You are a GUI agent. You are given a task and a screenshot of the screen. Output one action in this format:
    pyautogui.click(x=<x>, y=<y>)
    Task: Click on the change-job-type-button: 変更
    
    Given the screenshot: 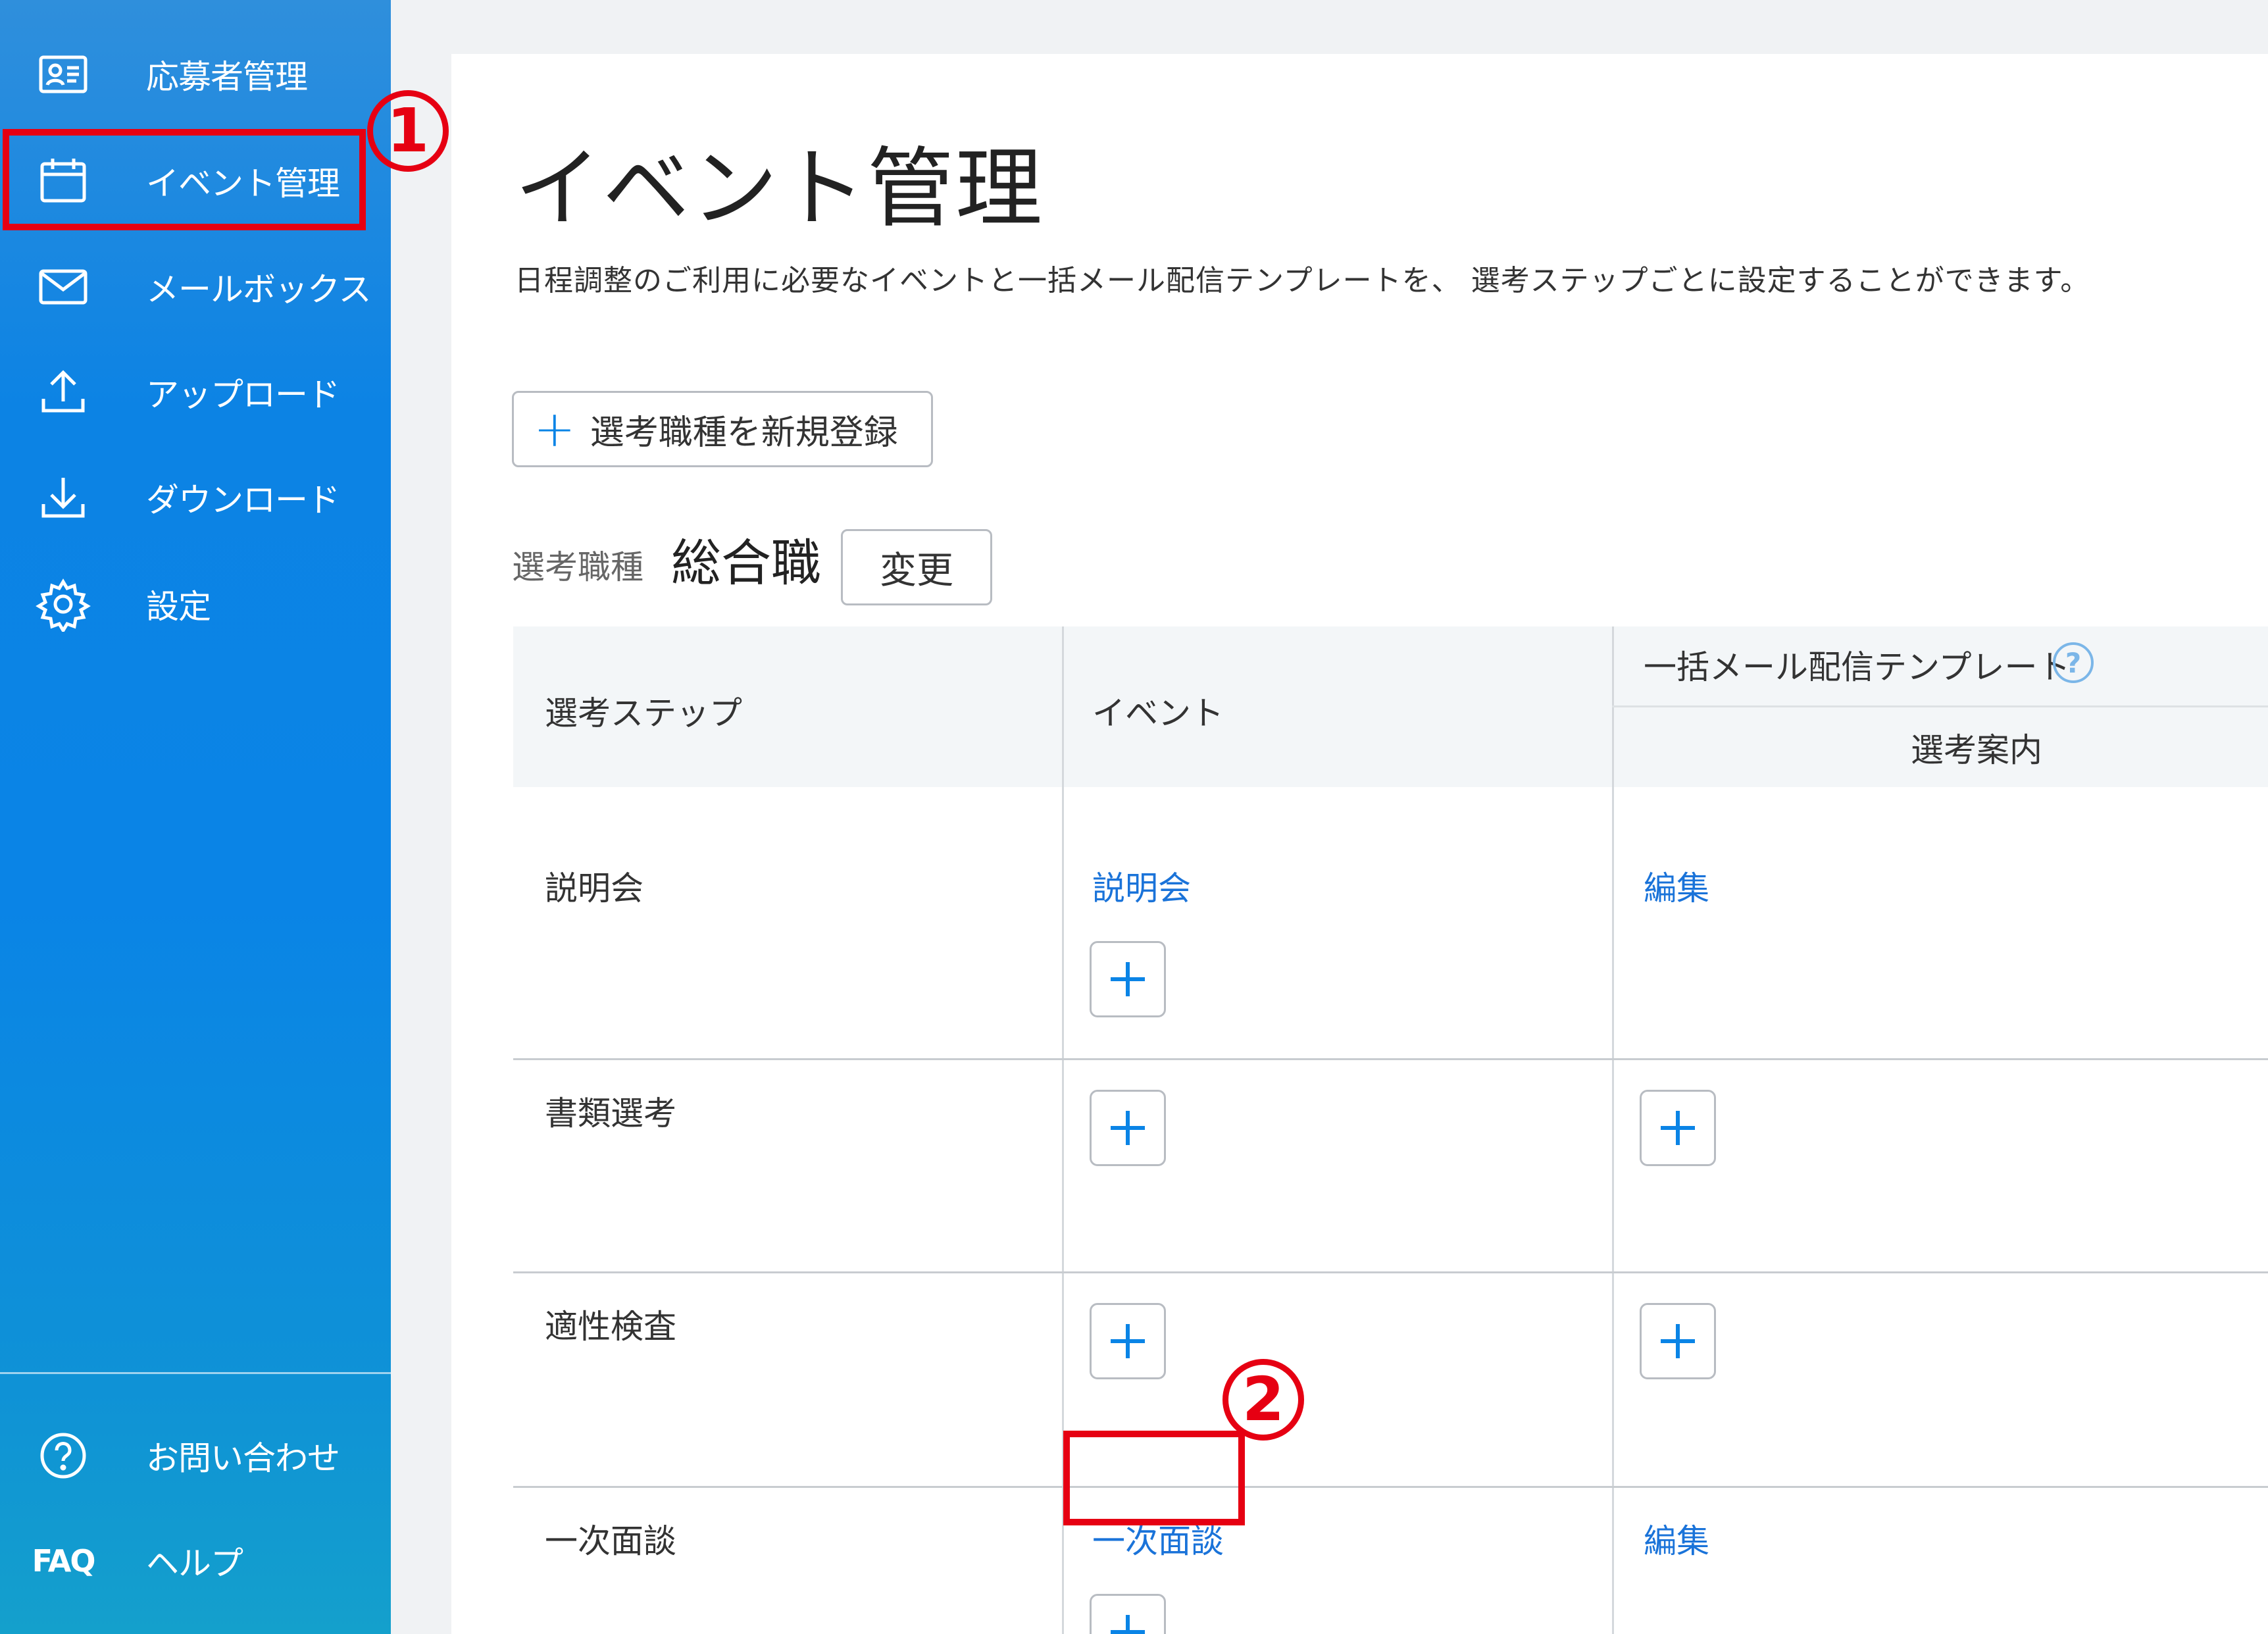 What is the action you would take?
    pyautogui.click(x=916, y=567)
    